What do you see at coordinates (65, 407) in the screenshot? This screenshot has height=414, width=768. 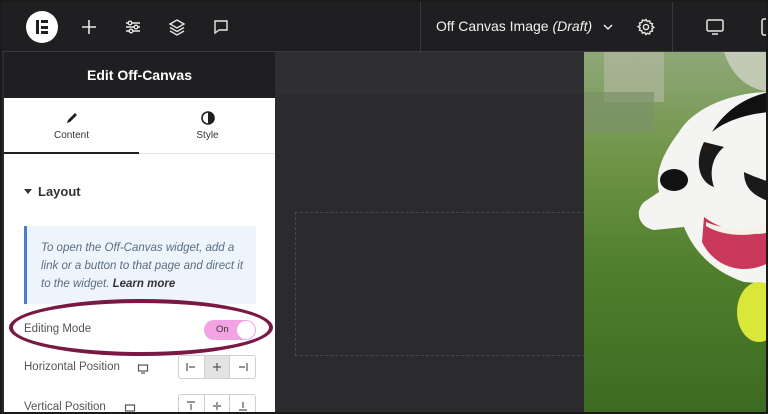 I see `vertical-position-label: Vertical Position` at bounding box center [65, 407].